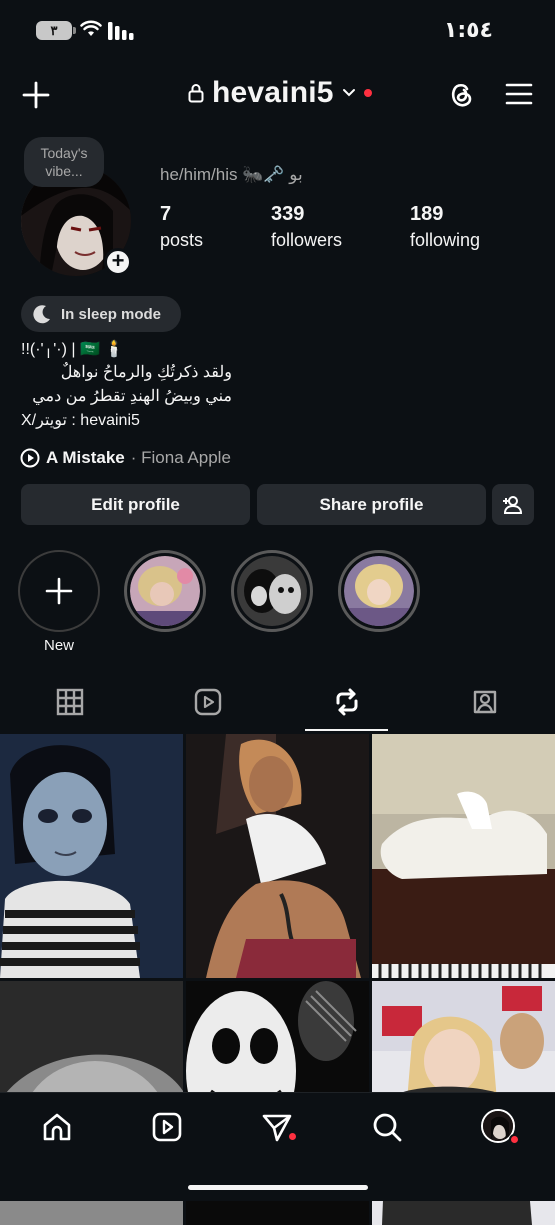 This screenshot has height=1225, width=555. I want to click on discover-people-button, so click(513, 504).